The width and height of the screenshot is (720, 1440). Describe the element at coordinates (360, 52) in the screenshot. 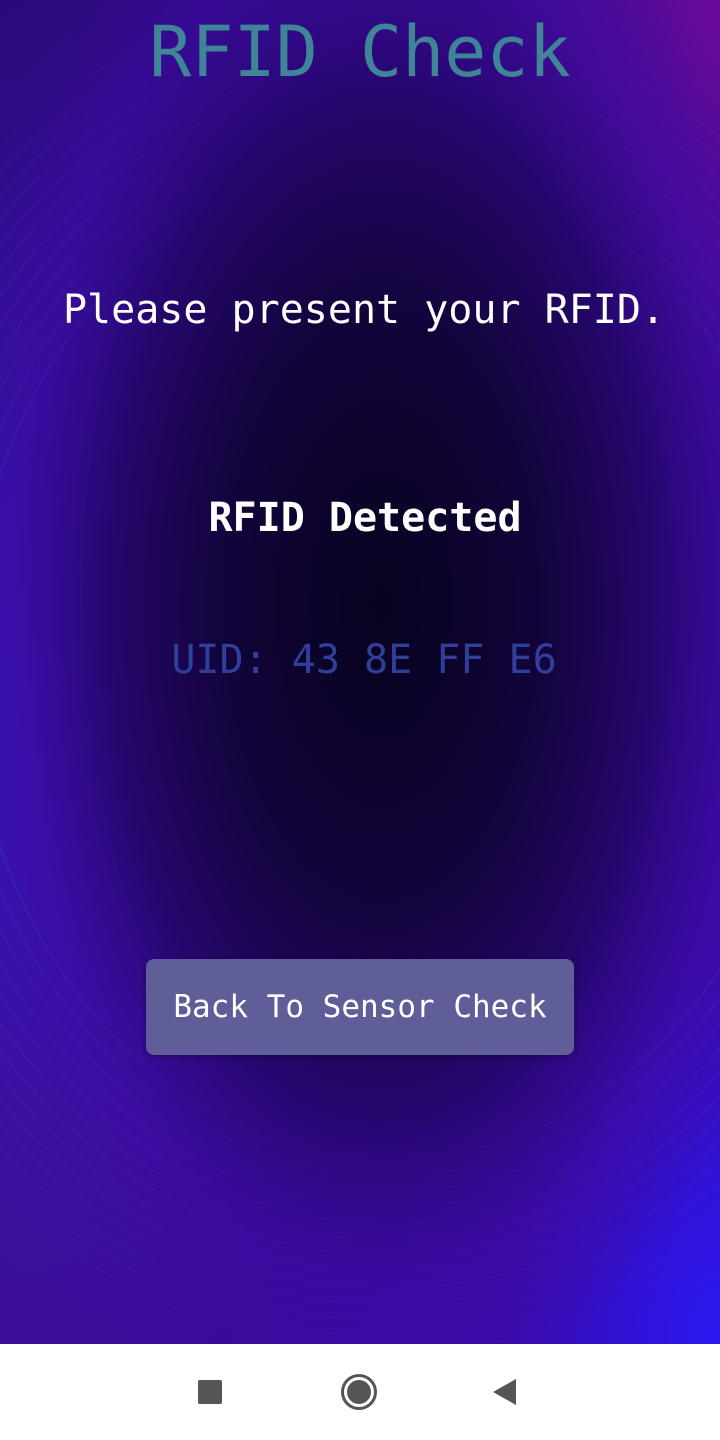

I see `page-title: RFID Check` at that location.